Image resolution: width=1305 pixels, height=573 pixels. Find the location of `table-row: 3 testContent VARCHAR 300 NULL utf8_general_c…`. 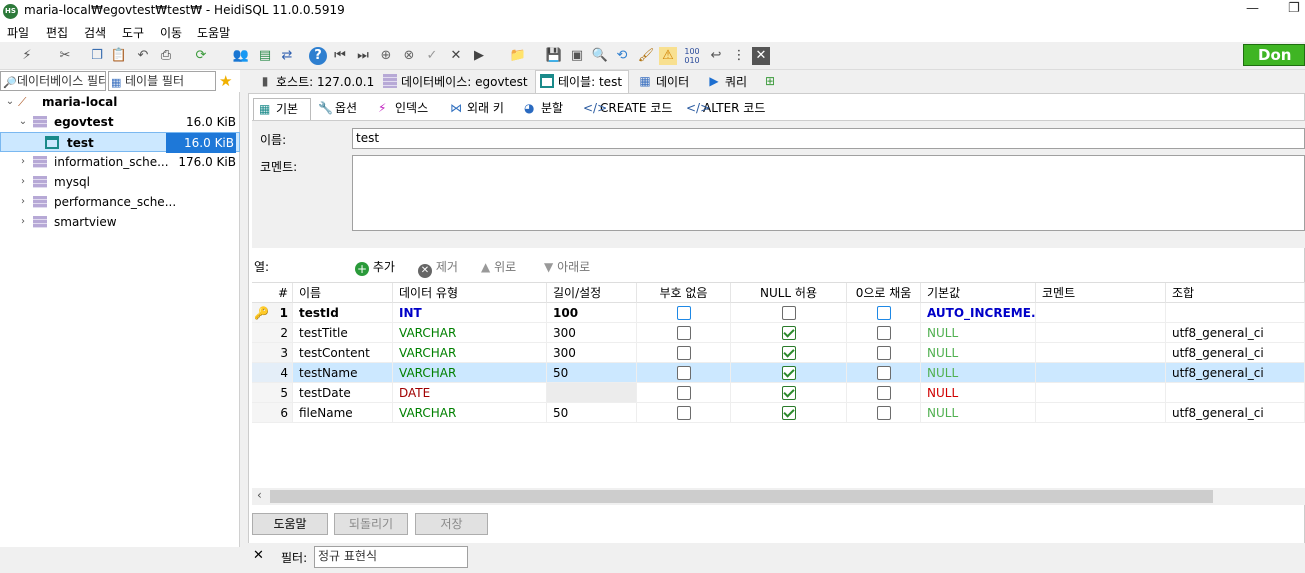

table-row: 3 testContent VARCHAR 300 NULL utf8_general_c… is located at coordinates (778, 353).